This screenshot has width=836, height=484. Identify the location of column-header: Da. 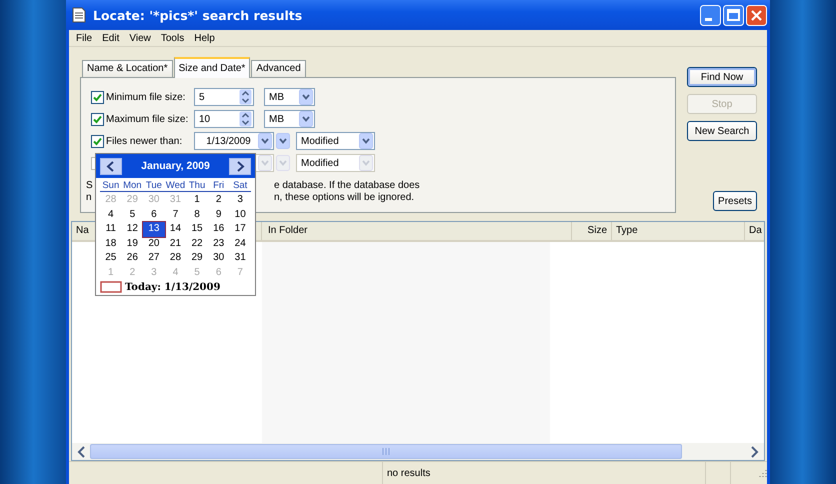
(754, 231).